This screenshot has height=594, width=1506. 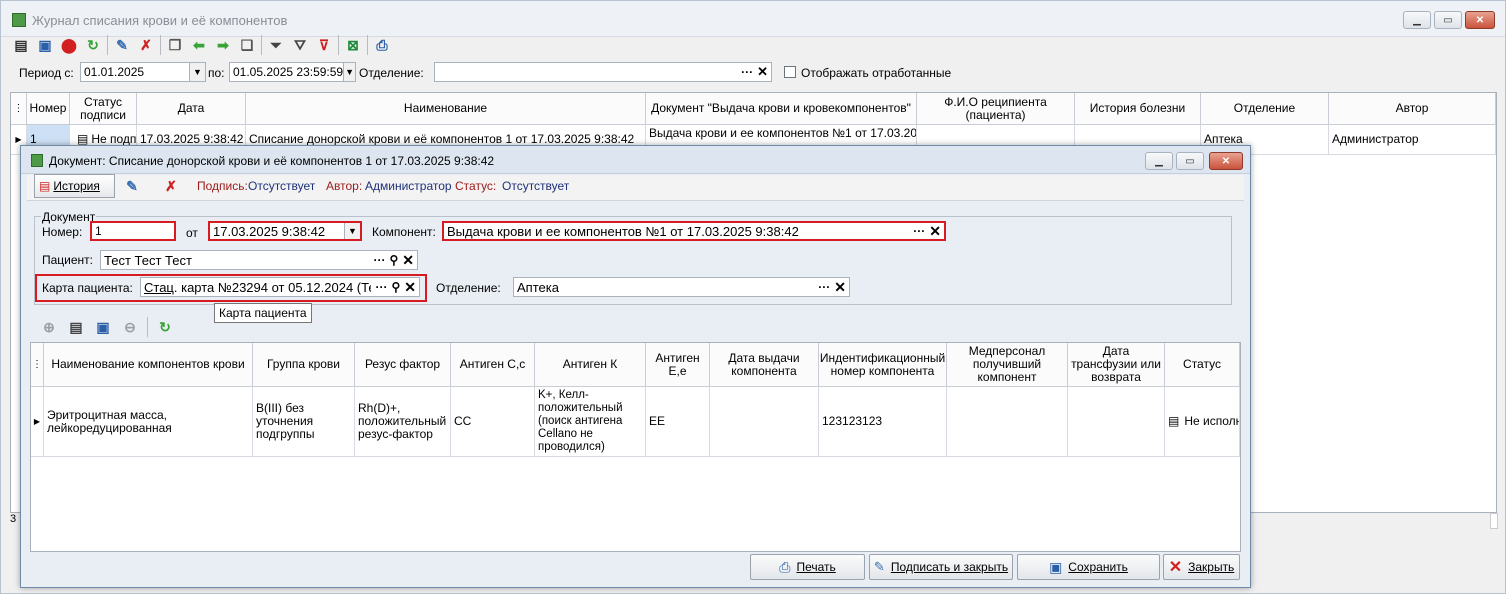 I want to click on history-button: ▤ История, so click(x=74, y=186).